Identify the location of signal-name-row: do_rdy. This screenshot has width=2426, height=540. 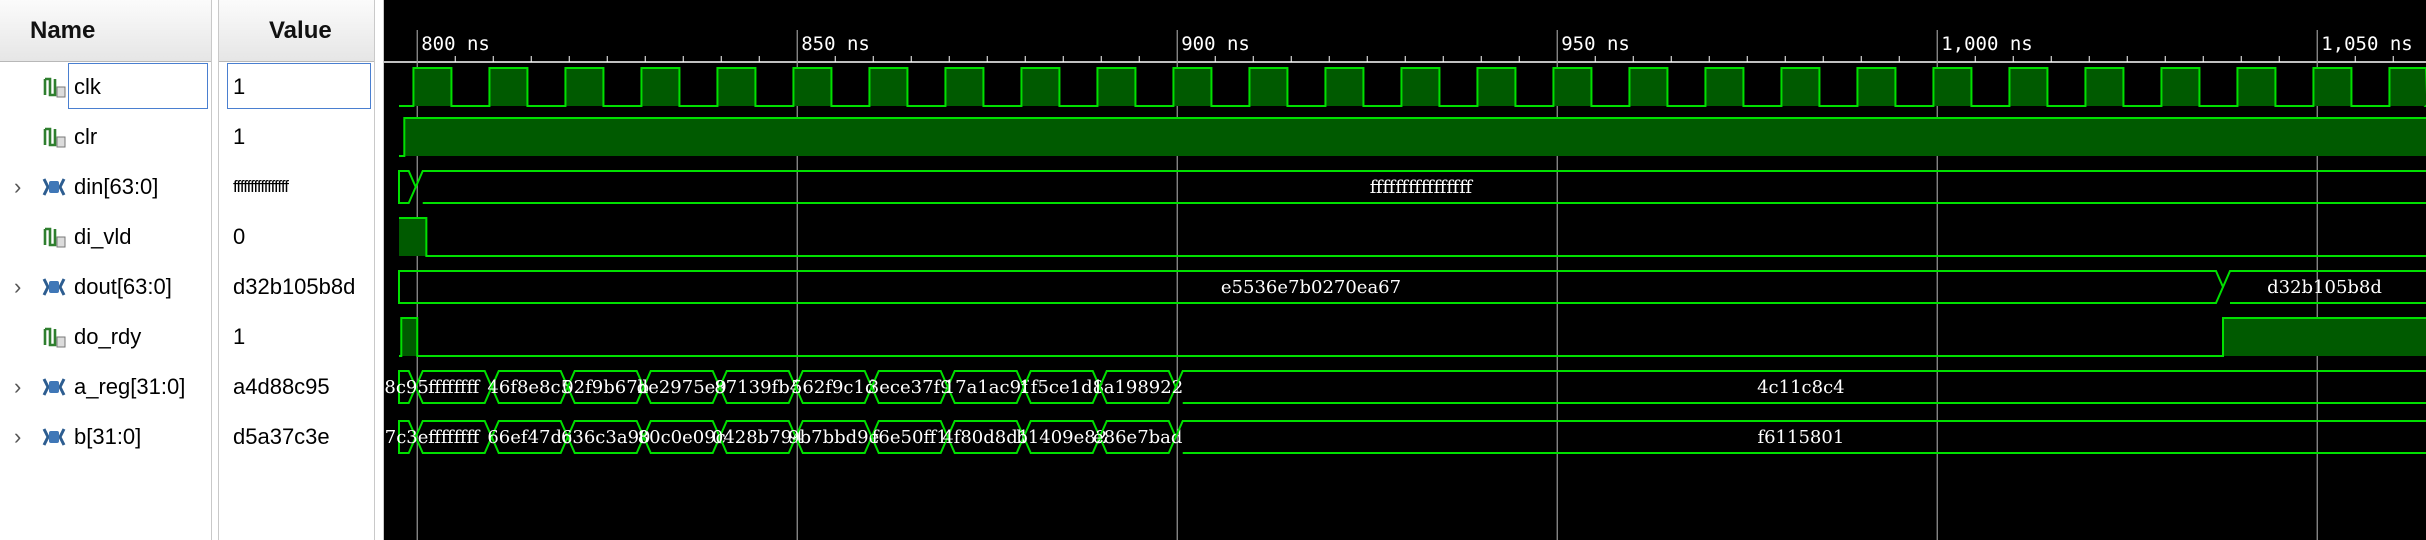
(105, 337).